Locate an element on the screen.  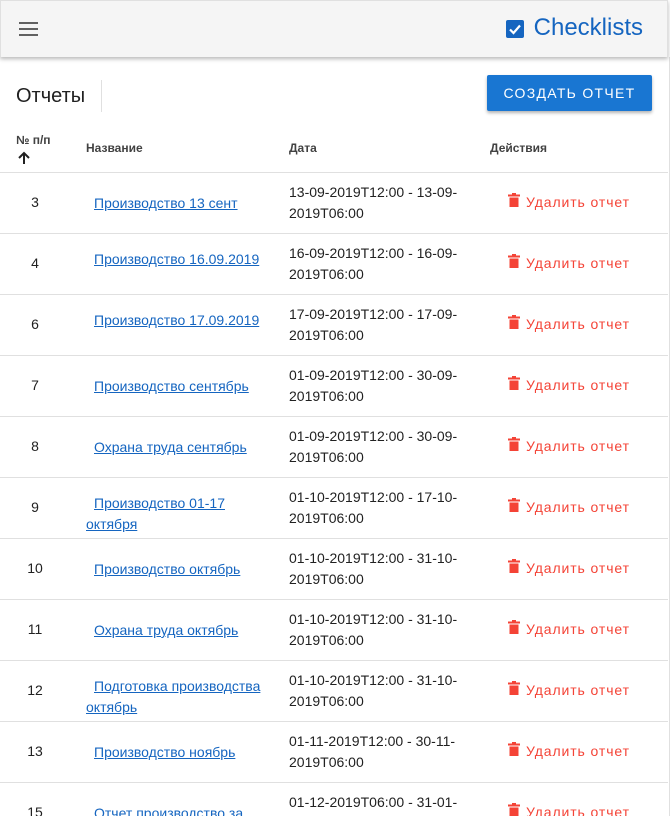
row-number: 3 is located at coordinates (35, 202).